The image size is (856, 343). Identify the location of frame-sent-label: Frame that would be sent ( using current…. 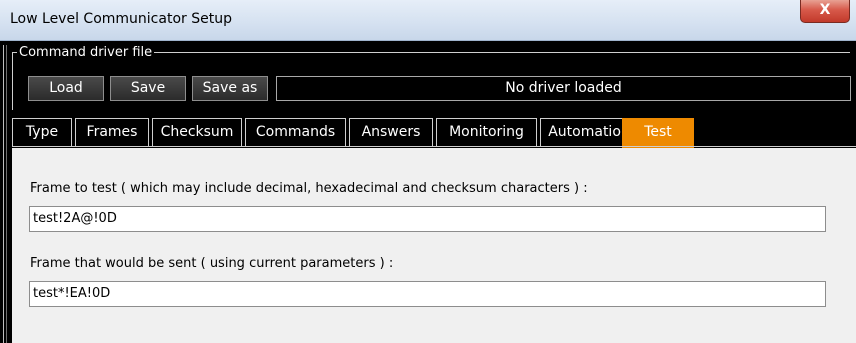
(212, 263).